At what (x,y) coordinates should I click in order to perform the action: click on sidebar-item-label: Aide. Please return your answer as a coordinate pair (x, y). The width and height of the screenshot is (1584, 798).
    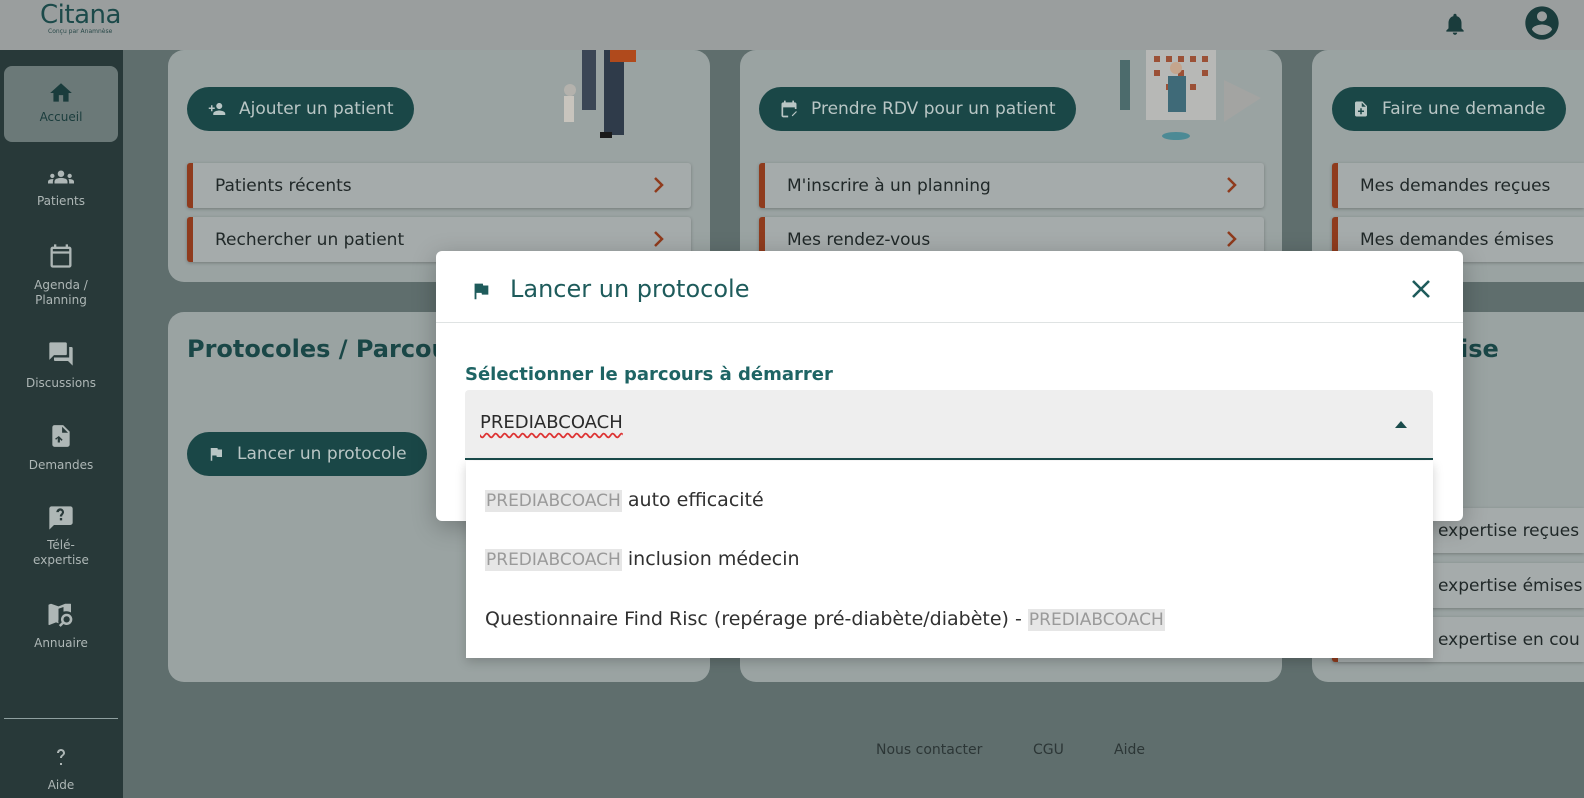
    Looking at the image, I should click on (61, 785).